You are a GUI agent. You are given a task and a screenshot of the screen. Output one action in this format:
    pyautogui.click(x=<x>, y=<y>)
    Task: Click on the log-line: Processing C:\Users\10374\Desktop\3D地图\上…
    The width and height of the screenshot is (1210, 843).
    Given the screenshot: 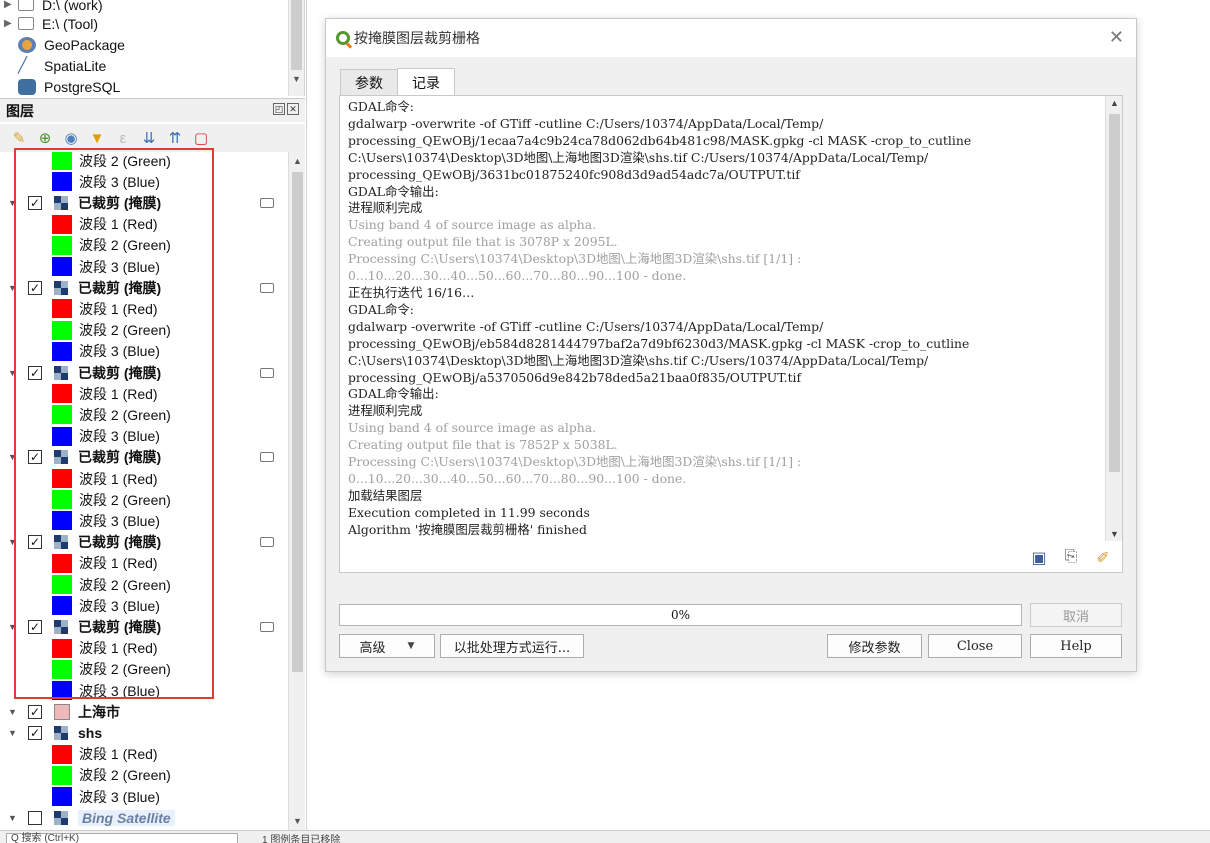 What is the action you would take?
    pyautogui.click(x=575, y=259)
    